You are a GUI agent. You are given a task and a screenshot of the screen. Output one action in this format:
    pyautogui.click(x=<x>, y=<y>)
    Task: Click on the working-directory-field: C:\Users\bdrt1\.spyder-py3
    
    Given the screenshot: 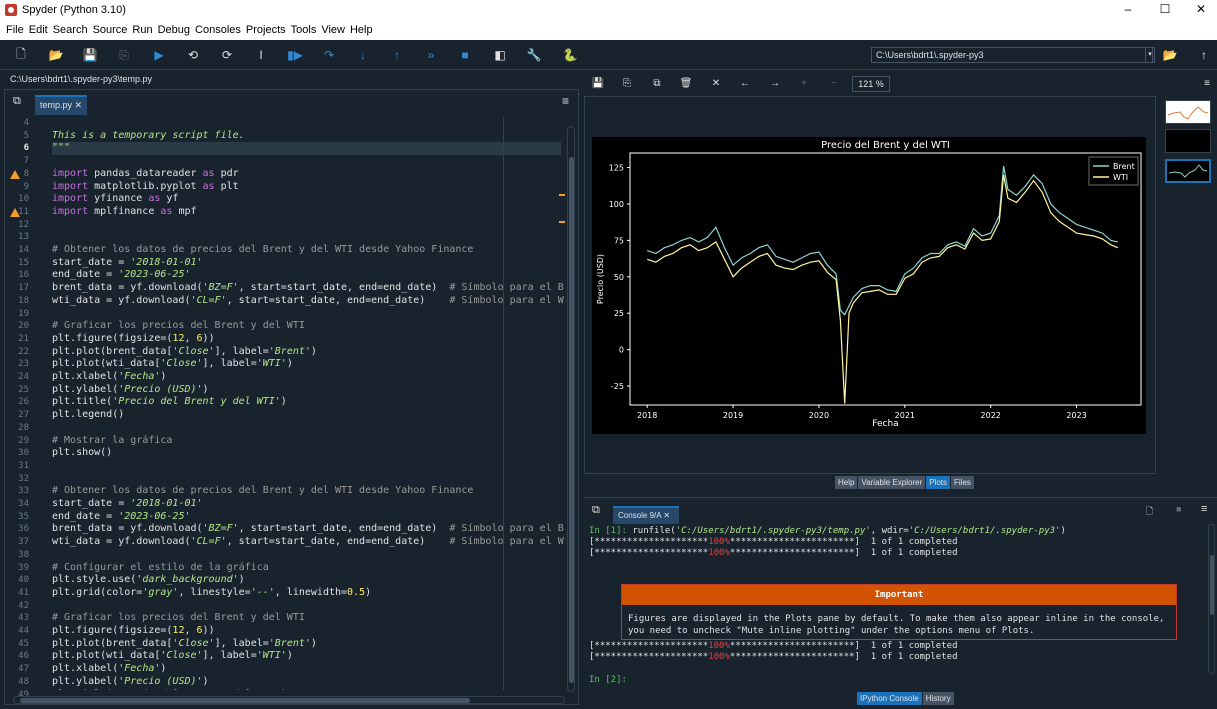 What is the action you would take?
    pyautogui.click(x=1012, y=55)
    